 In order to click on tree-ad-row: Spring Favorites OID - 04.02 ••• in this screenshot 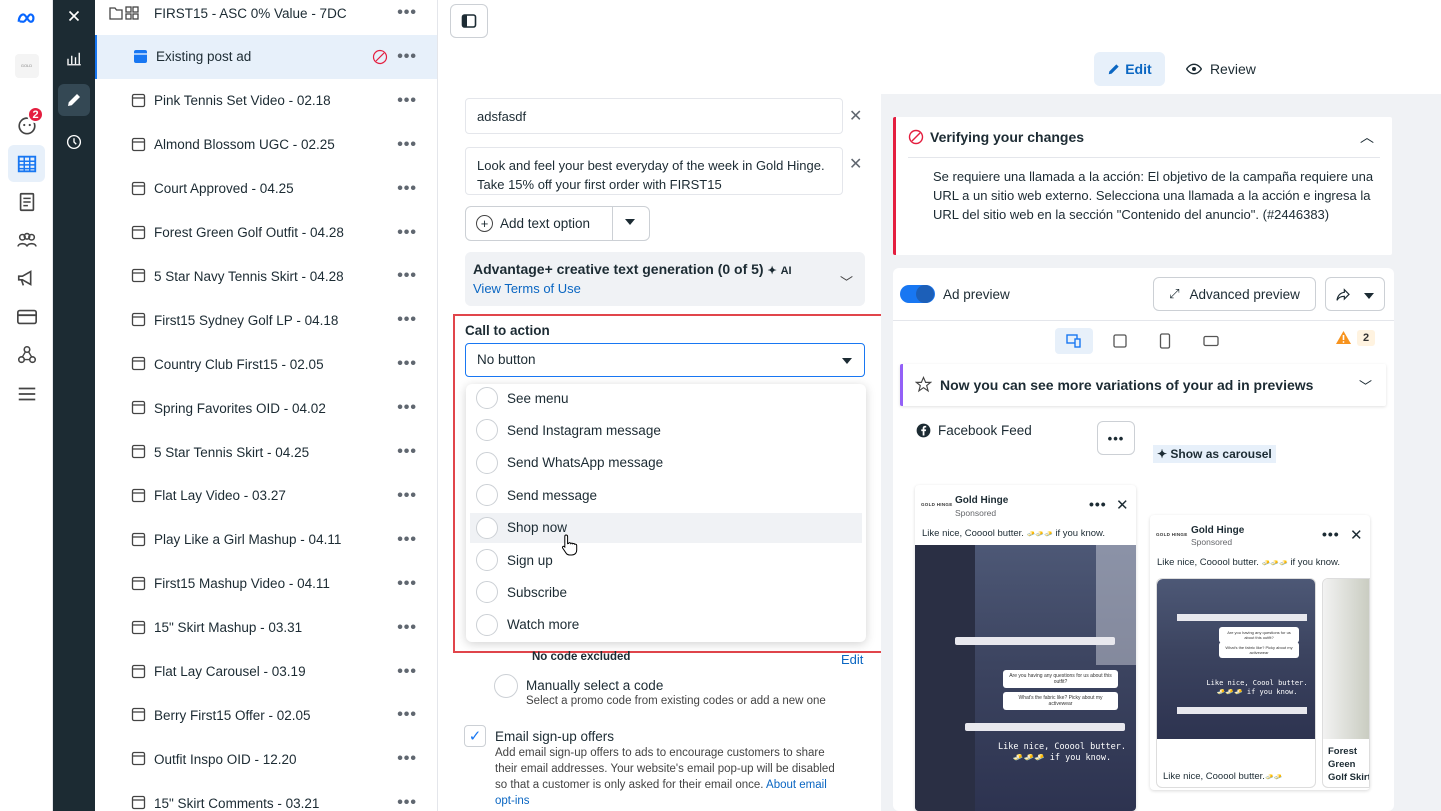, I will do `click(266, 408)`.